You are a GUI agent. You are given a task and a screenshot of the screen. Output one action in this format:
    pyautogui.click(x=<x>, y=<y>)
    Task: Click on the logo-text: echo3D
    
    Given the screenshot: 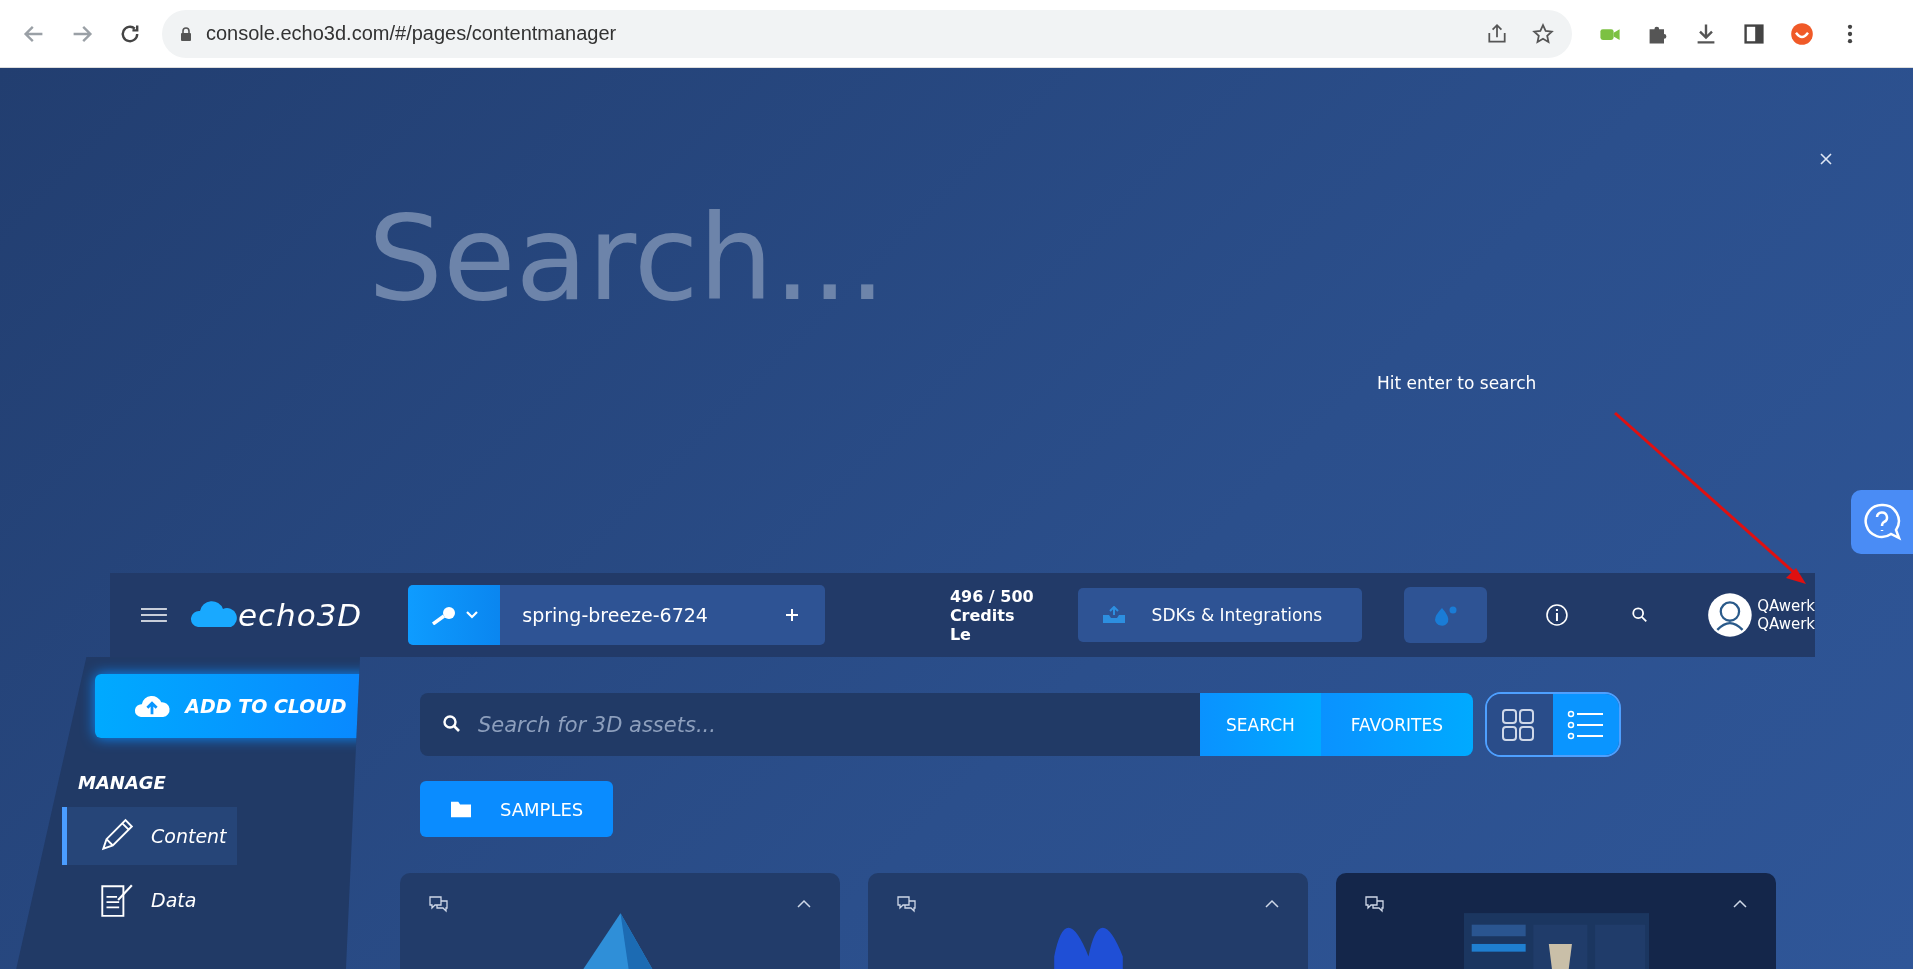 What is the action you would take?
    pyautogui.click(x=300, y=615)
    